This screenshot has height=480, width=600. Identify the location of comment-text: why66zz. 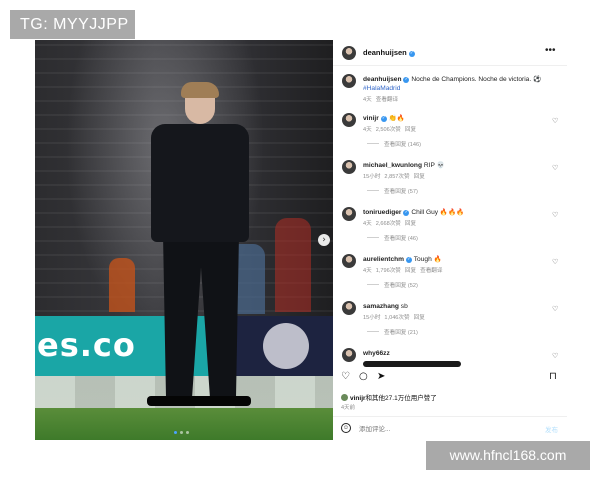
(453, 353).